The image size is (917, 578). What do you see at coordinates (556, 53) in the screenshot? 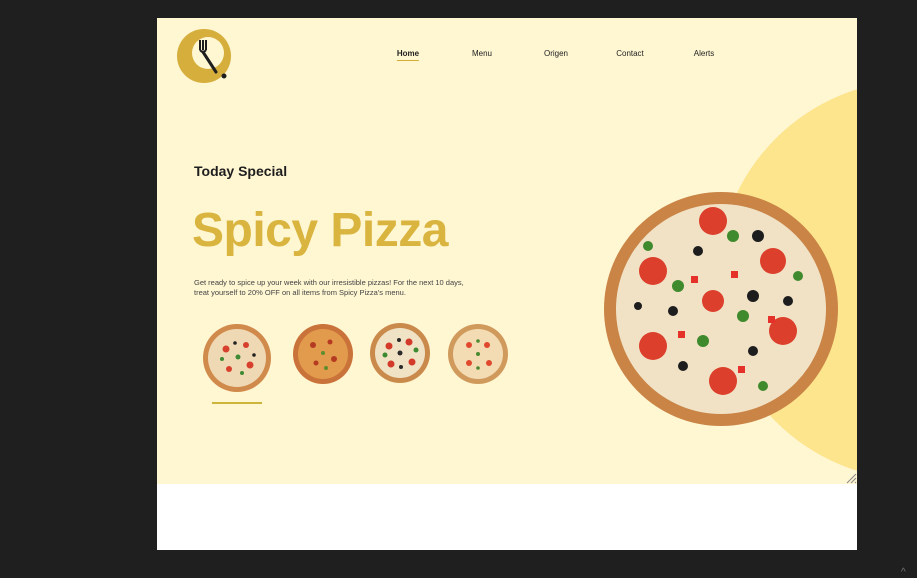
I see `nav-origen: Origen` at bounding box center [556, 53].